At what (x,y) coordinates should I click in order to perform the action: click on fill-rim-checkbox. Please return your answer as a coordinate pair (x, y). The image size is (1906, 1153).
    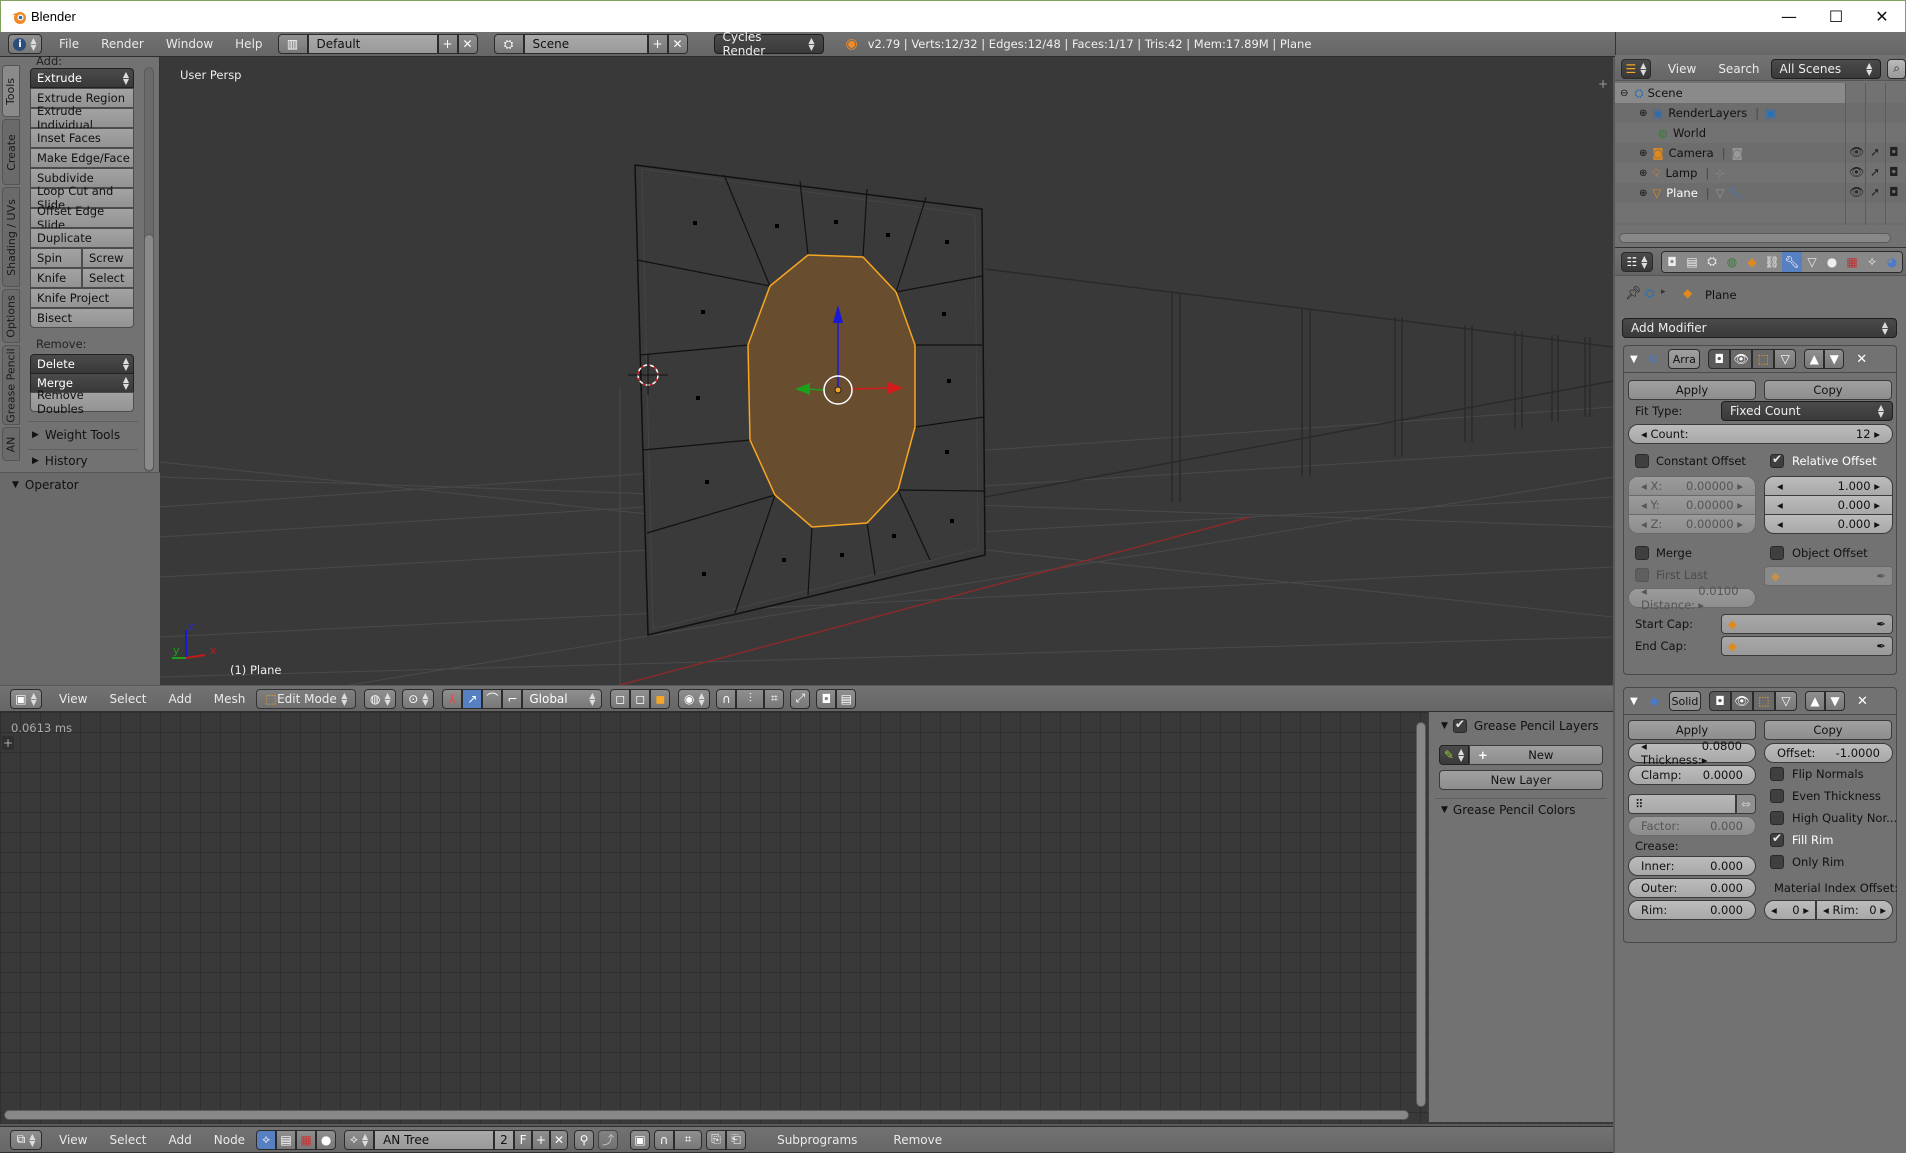
    Looking at the image, I should click on (1777, 839).